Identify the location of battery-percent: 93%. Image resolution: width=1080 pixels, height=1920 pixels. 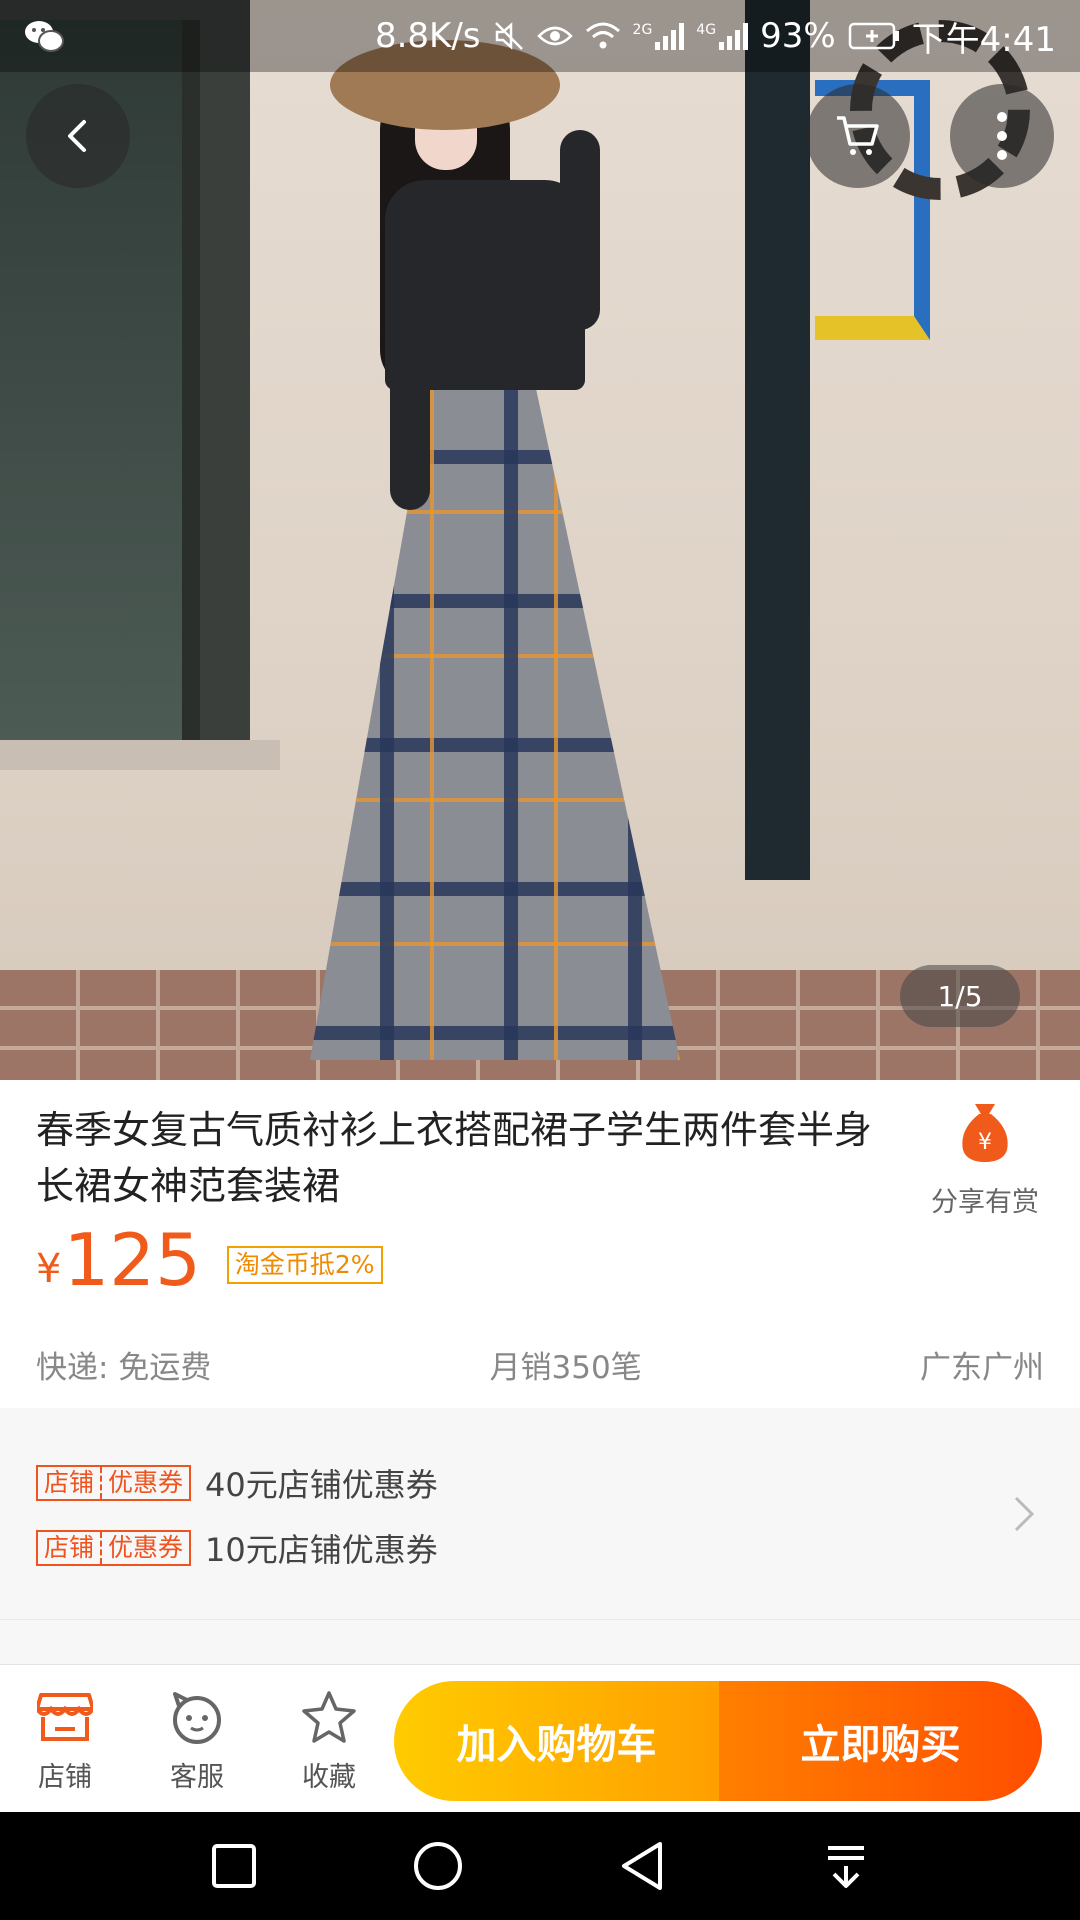
(798, 36).